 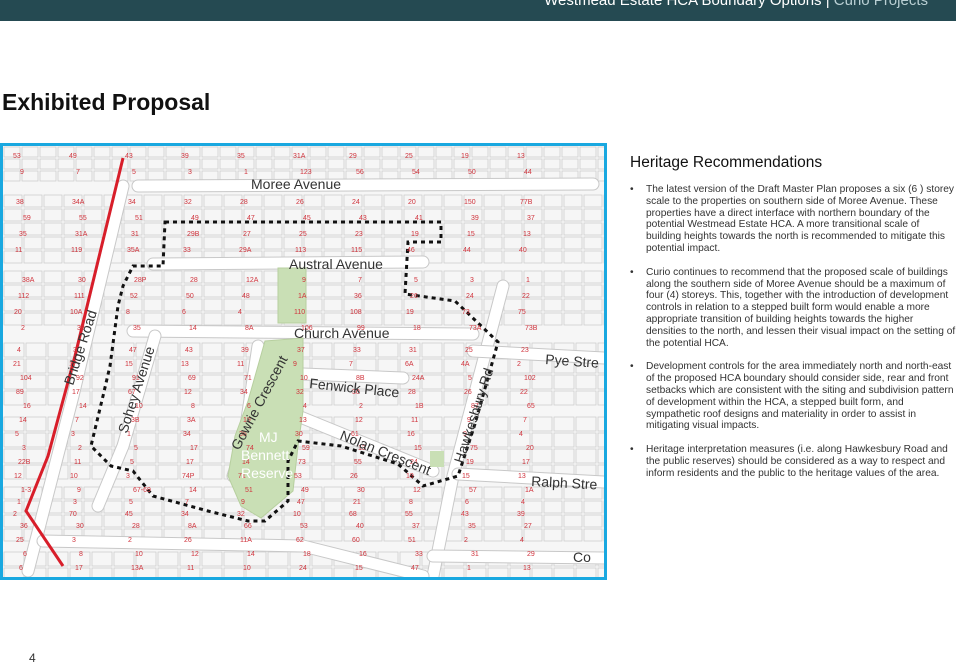 What do you see at coordinates (296, 184) in the screenshot?
I see `street-label-moree: Moree Avenue` at bounding box center [296, 184].